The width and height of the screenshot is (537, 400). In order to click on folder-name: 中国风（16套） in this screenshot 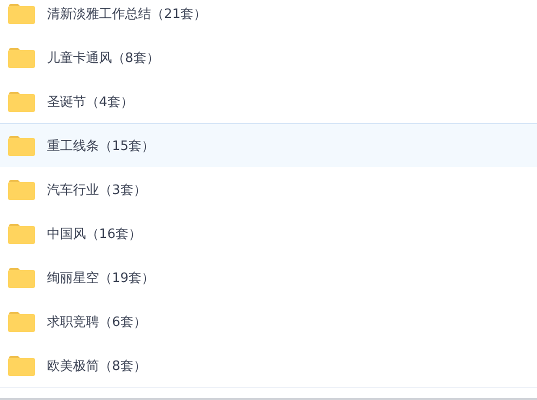, I will do `click(94, 234)`.